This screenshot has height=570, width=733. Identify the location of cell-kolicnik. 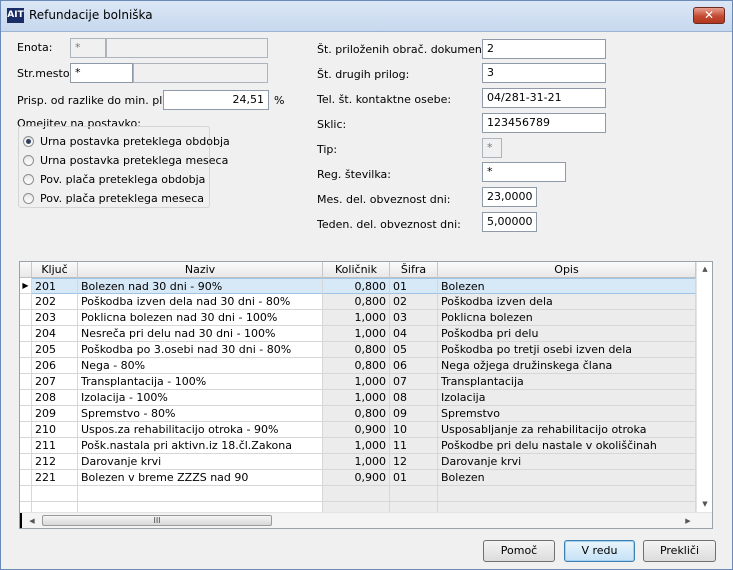
(356, 494).